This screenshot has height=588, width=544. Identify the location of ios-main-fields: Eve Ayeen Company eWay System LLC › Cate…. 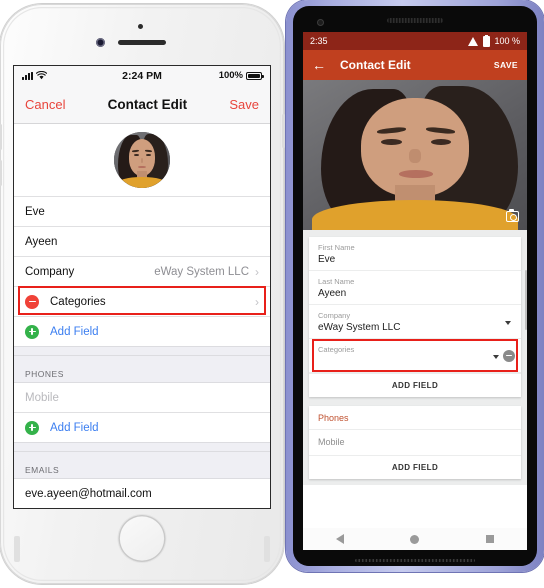
(142, 271).